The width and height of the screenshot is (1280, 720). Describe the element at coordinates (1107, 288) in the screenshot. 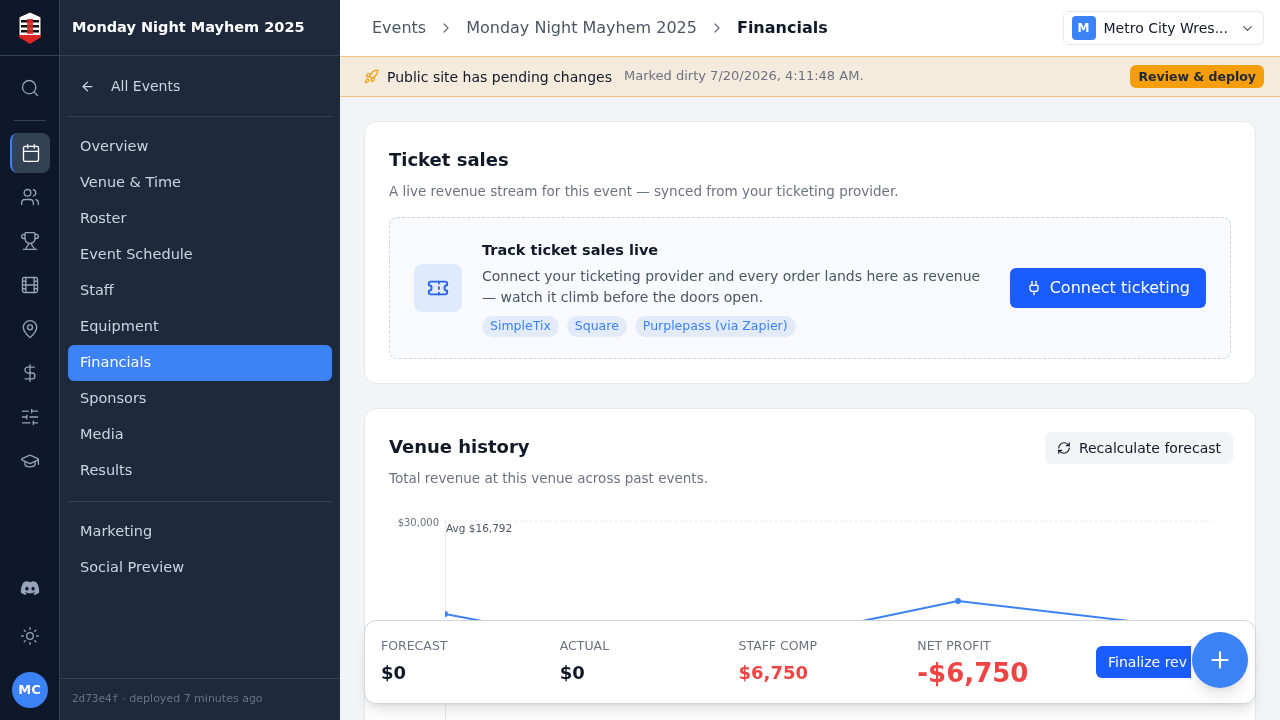

I see `connect-ticketing-button: Connect ticketing` at that location.